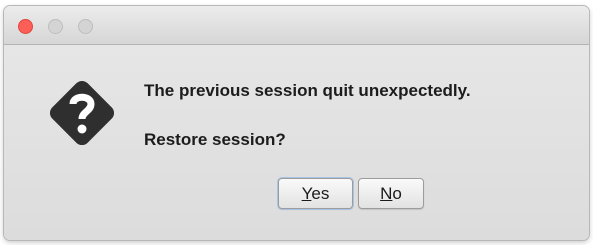  Describe the element at coordinates (82, 113) in the screenshot. I see `question-diamond-icon` at that location.